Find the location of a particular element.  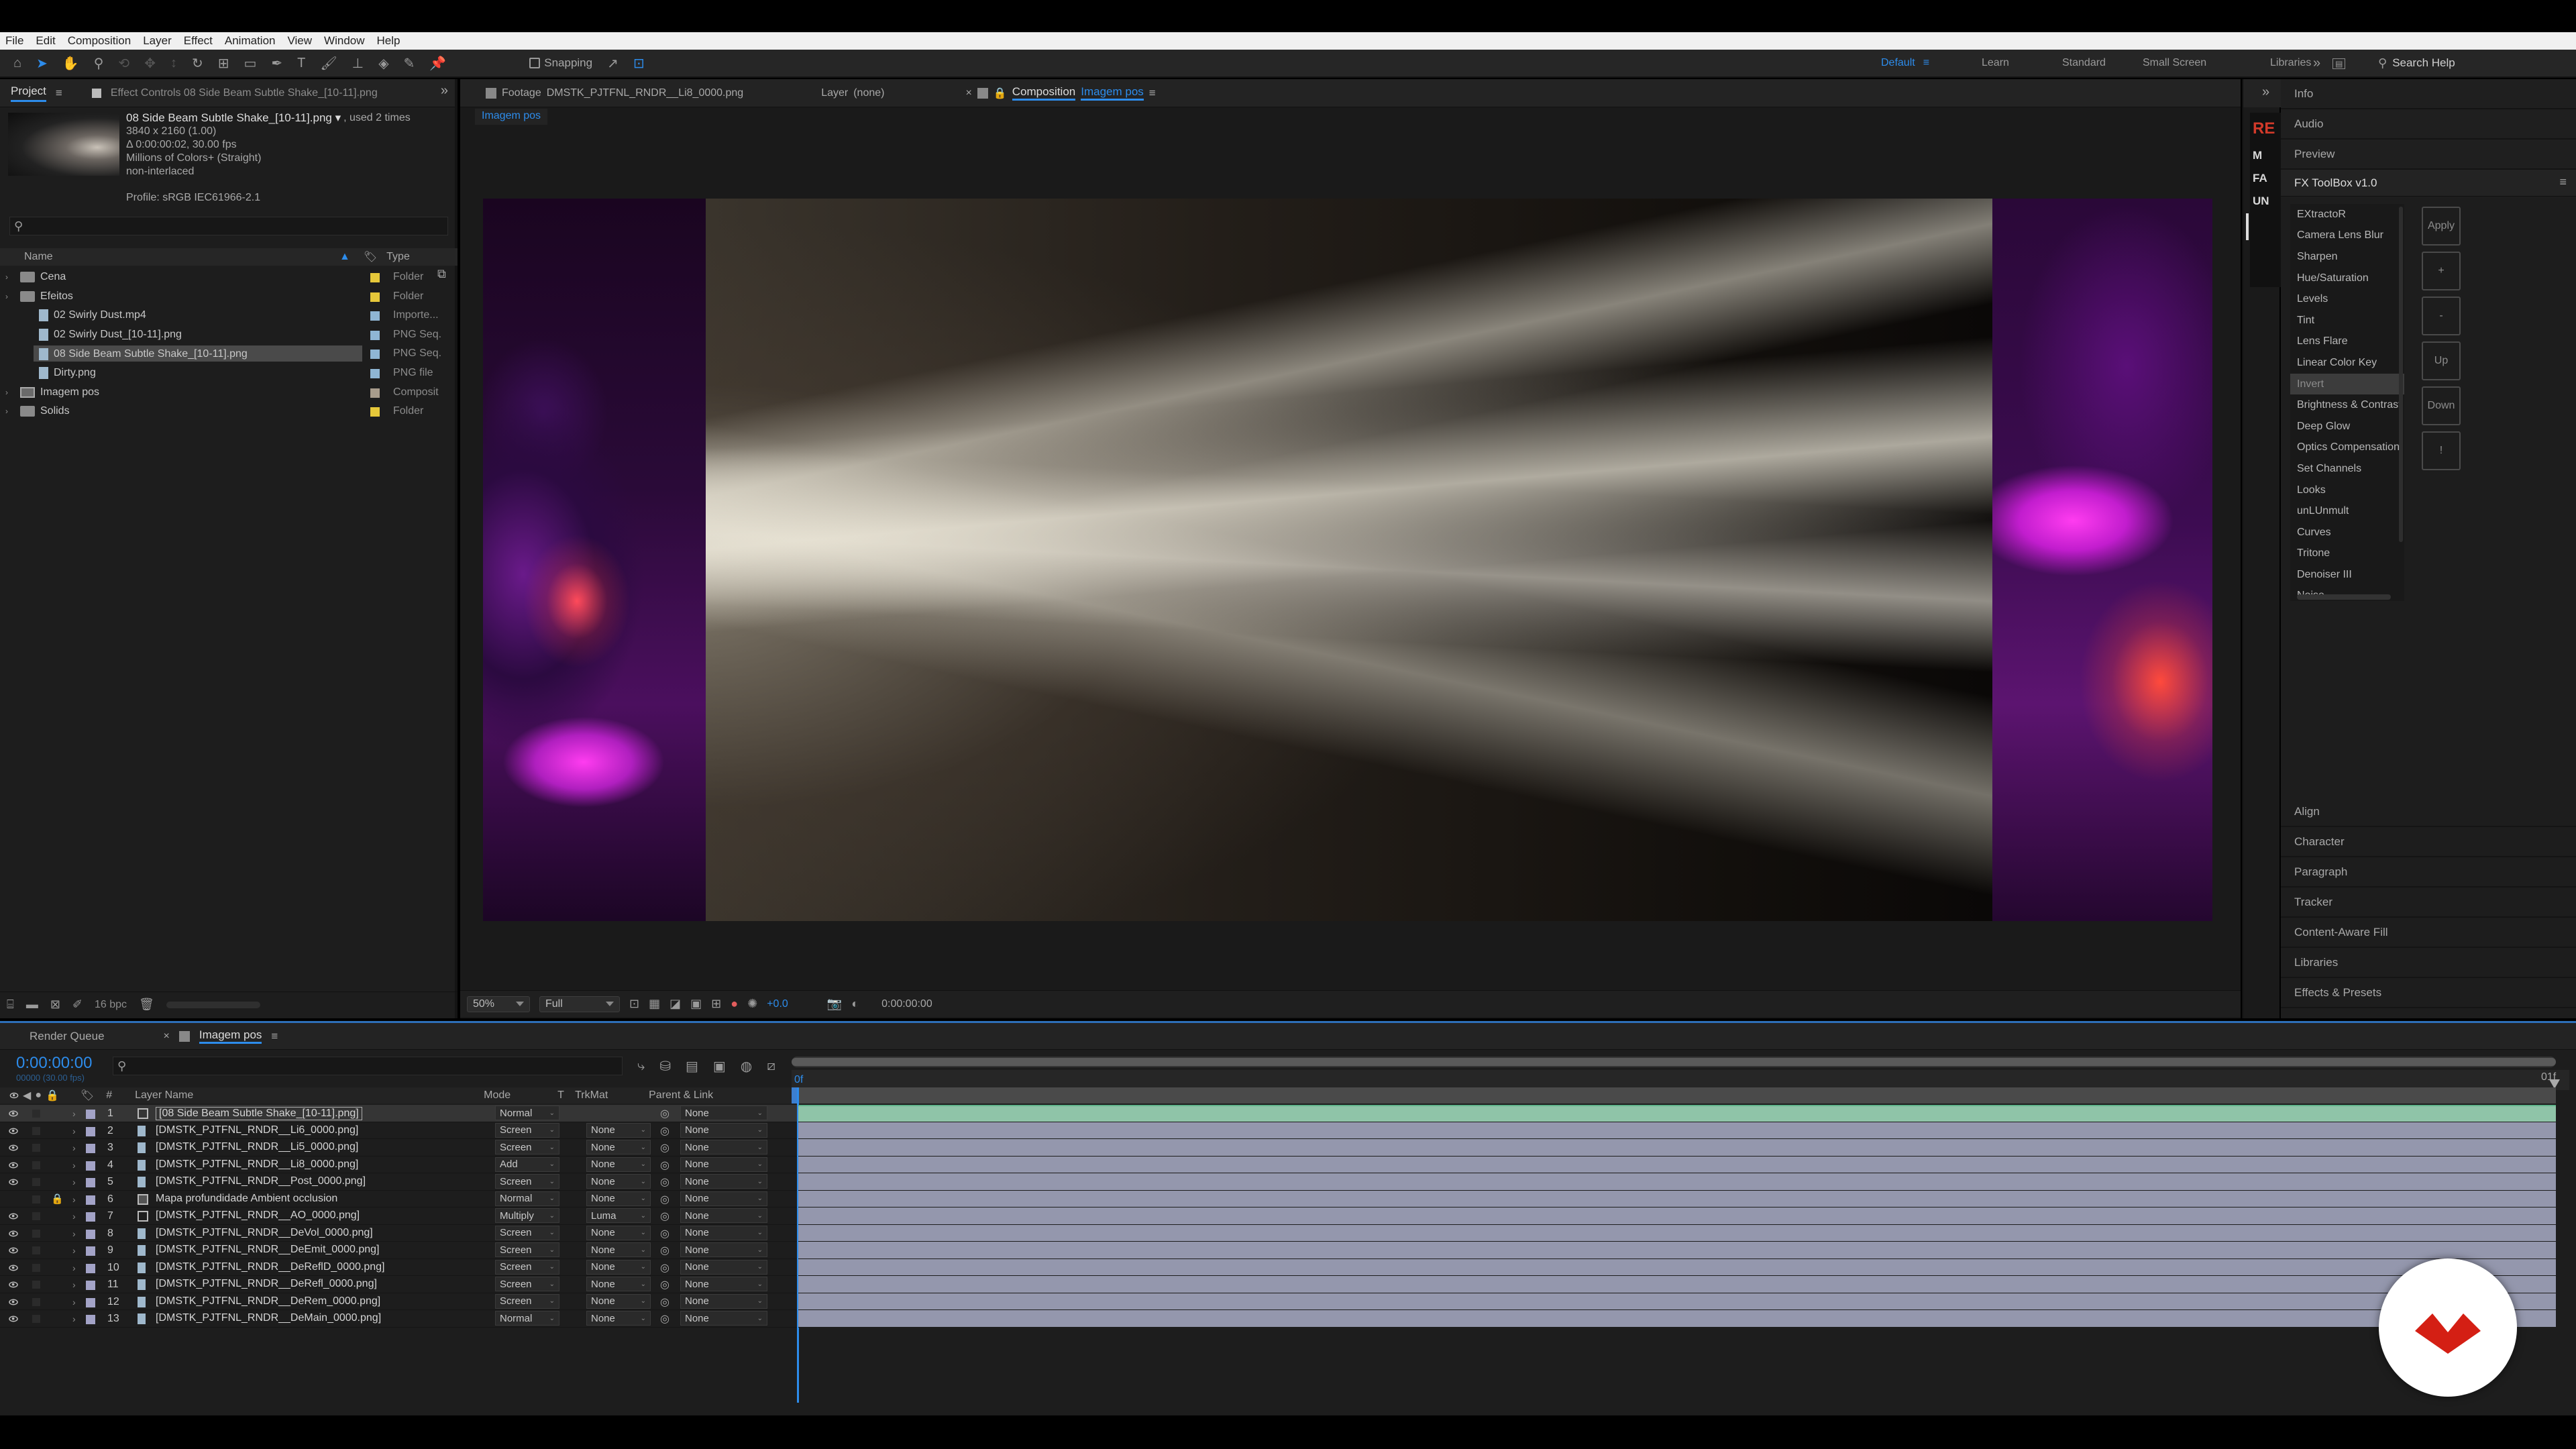

strip-overflow-icon: » is located at coordinates (2265, 92).